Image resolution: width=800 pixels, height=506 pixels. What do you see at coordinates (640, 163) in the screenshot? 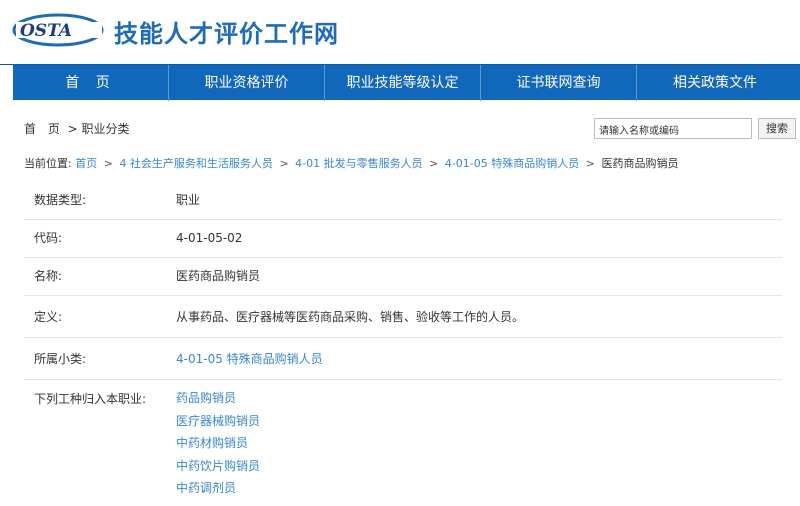
I see `location-current: 医药商品购销员` at bounding box center [640, 163].